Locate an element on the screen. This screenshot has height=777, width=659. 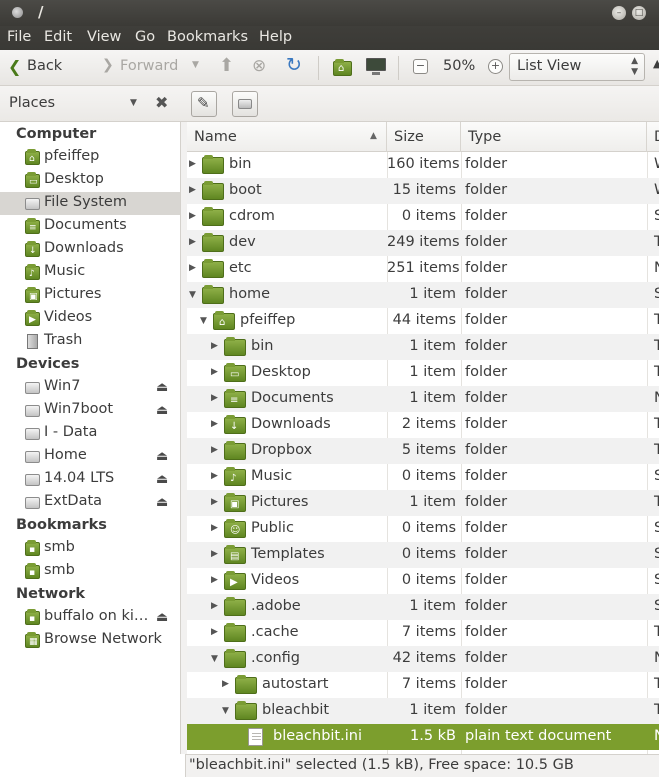
forward-history-chevron-icon: ▼ is located at coordinates (195, 65).